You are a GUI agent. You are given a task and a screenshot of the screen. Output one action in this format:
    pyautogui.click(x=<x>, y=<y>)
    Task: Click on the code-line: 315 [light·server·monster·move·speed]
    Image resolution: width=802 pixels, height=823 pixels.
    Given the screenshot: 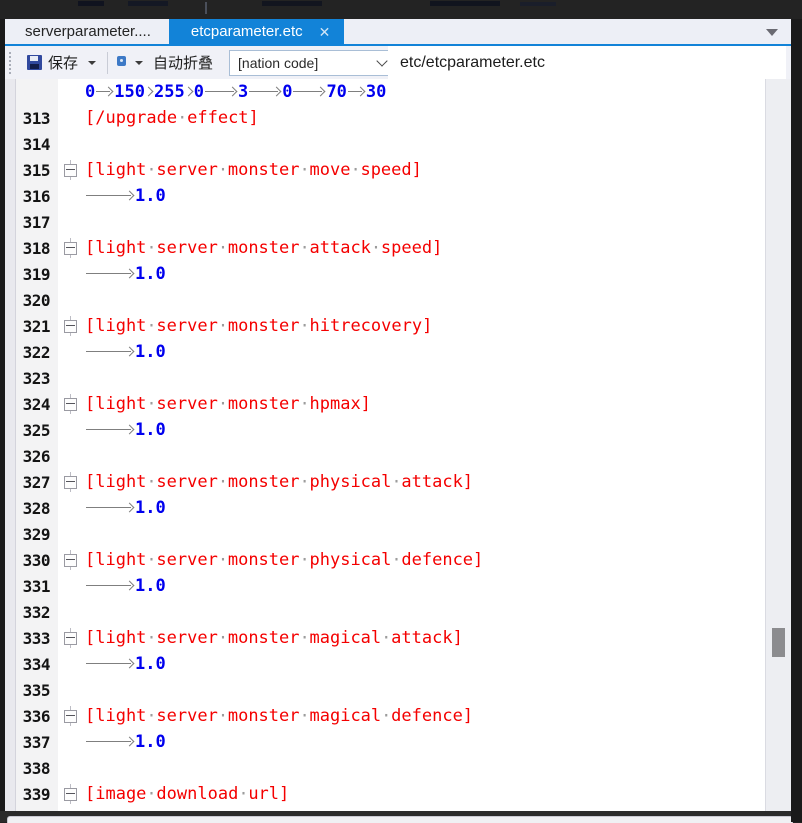 What is the action you would take?
    pyautogui.click(x=385, y=170)
    